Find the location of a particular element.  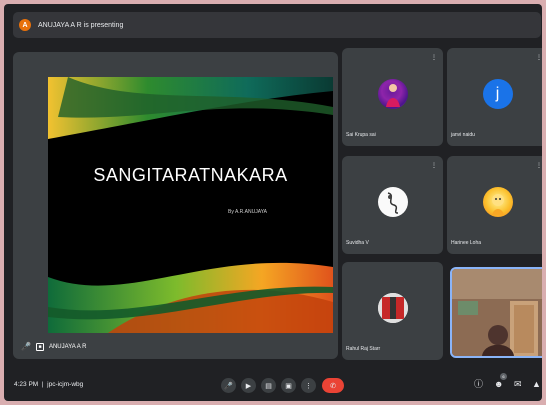

info-icon: ⓘ is located at coordinates (478, 384).